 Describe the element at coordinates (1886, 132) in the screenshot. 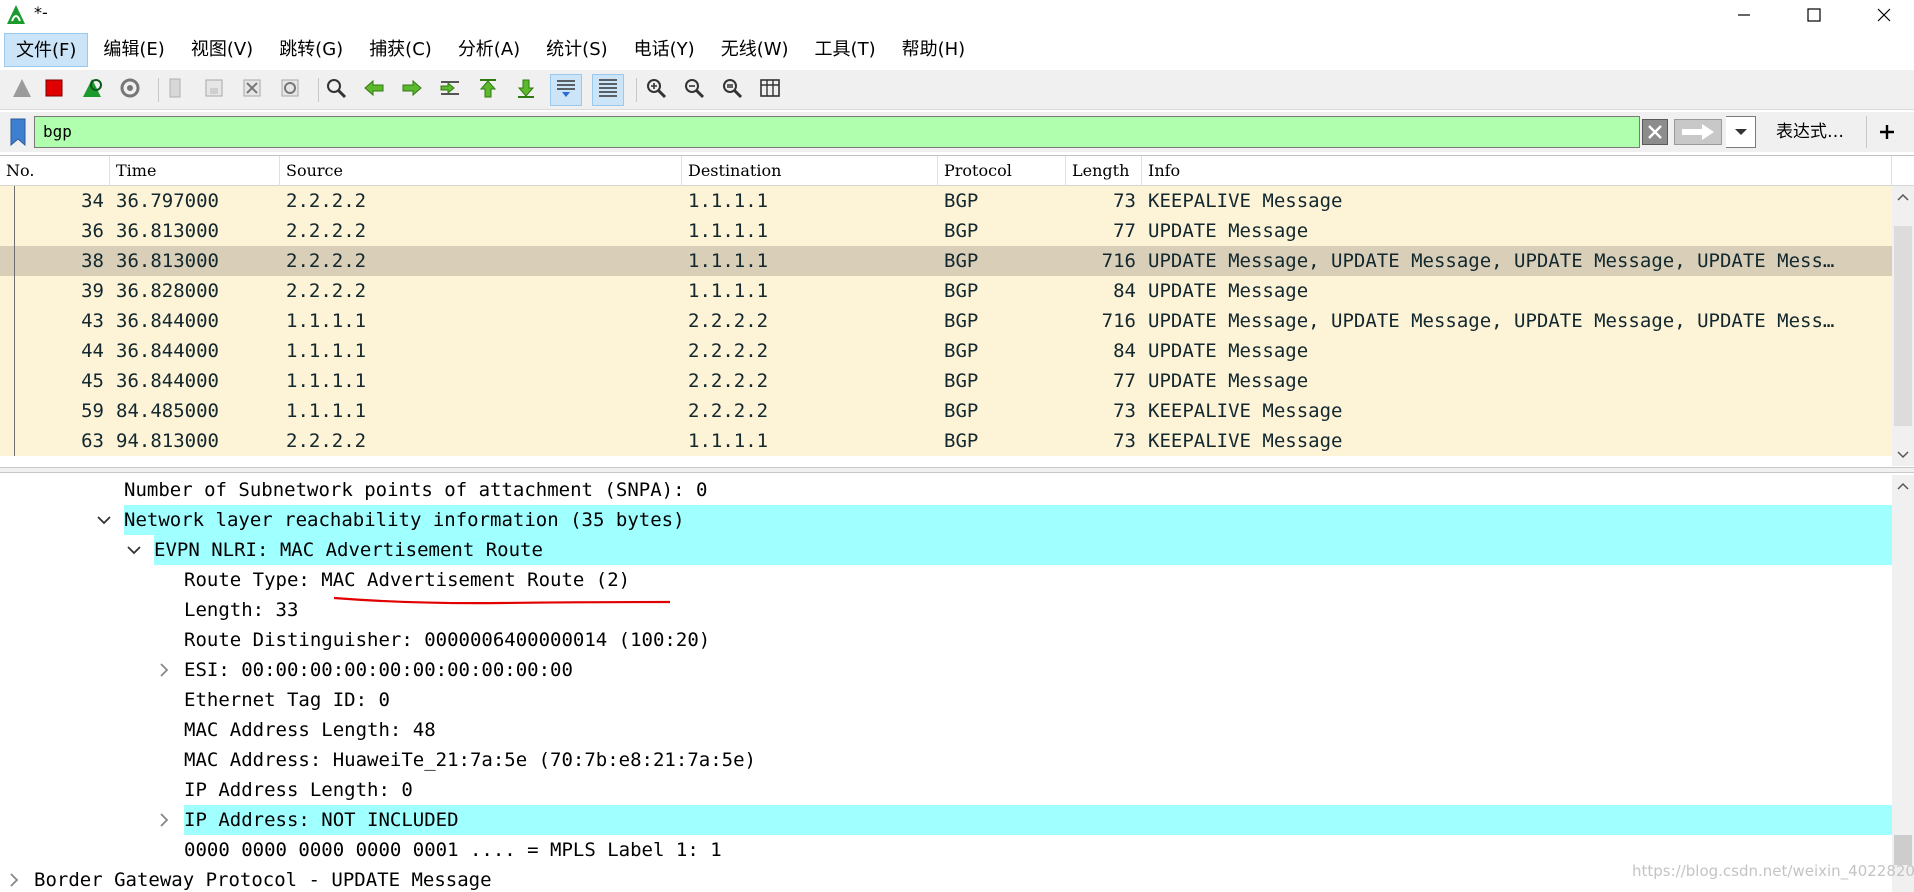

I see `add-filter-button` at that location.